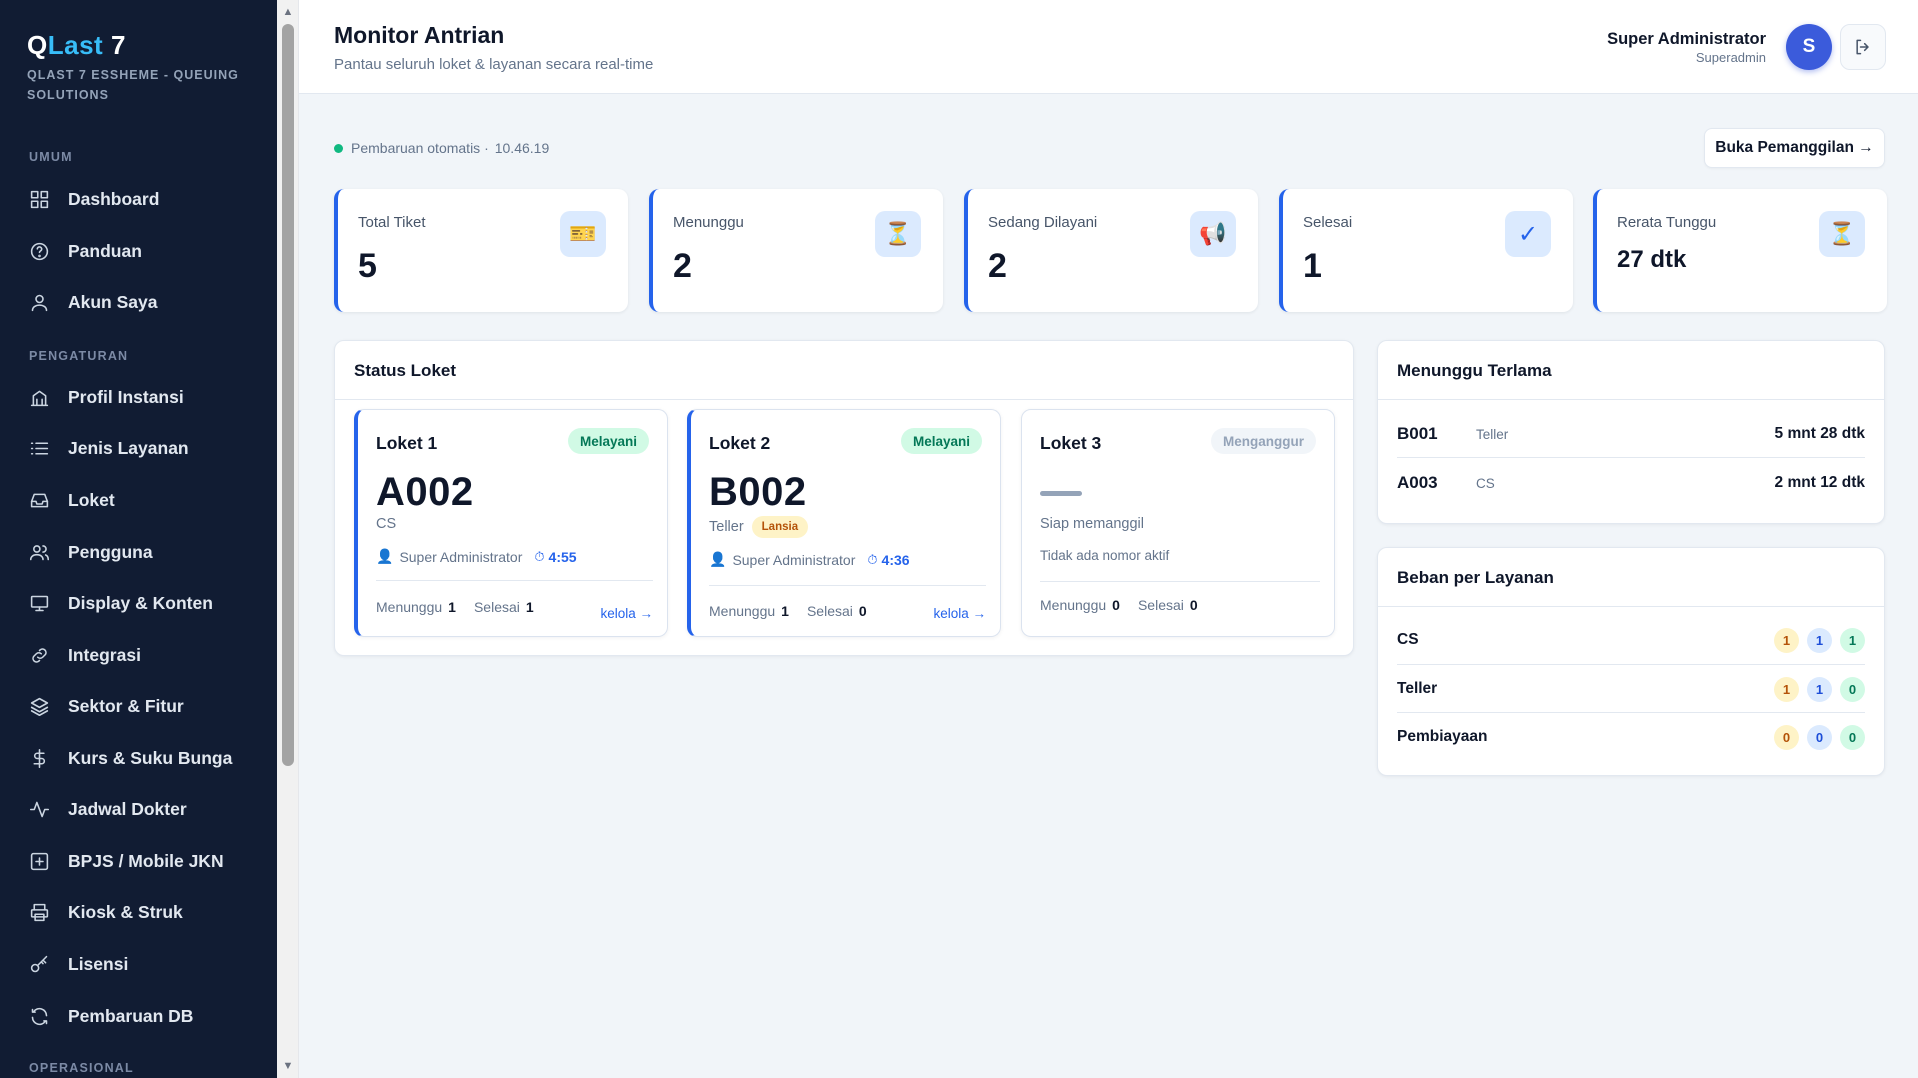  I want to click on table-row: CS 1 1 1, so click(1631, 640).